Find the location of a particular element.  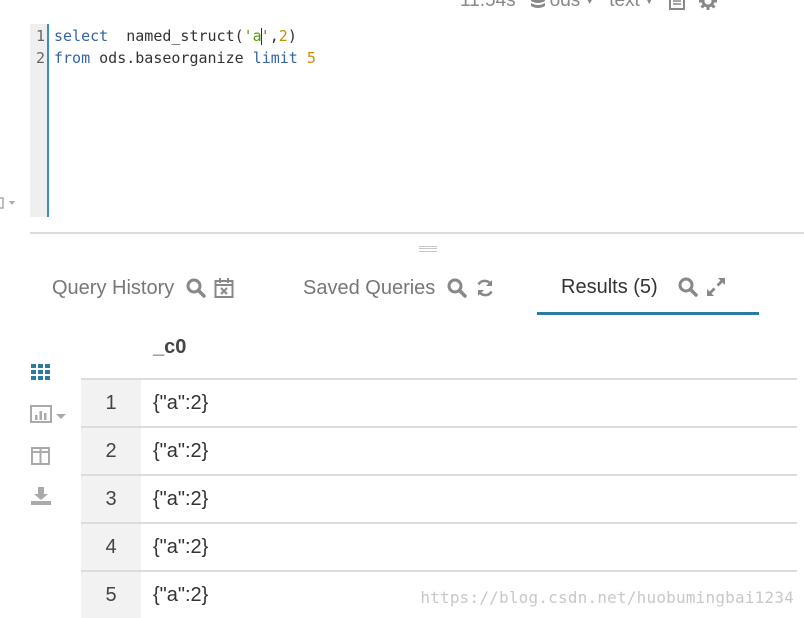

comma: , is located at coordinates (274, 36).